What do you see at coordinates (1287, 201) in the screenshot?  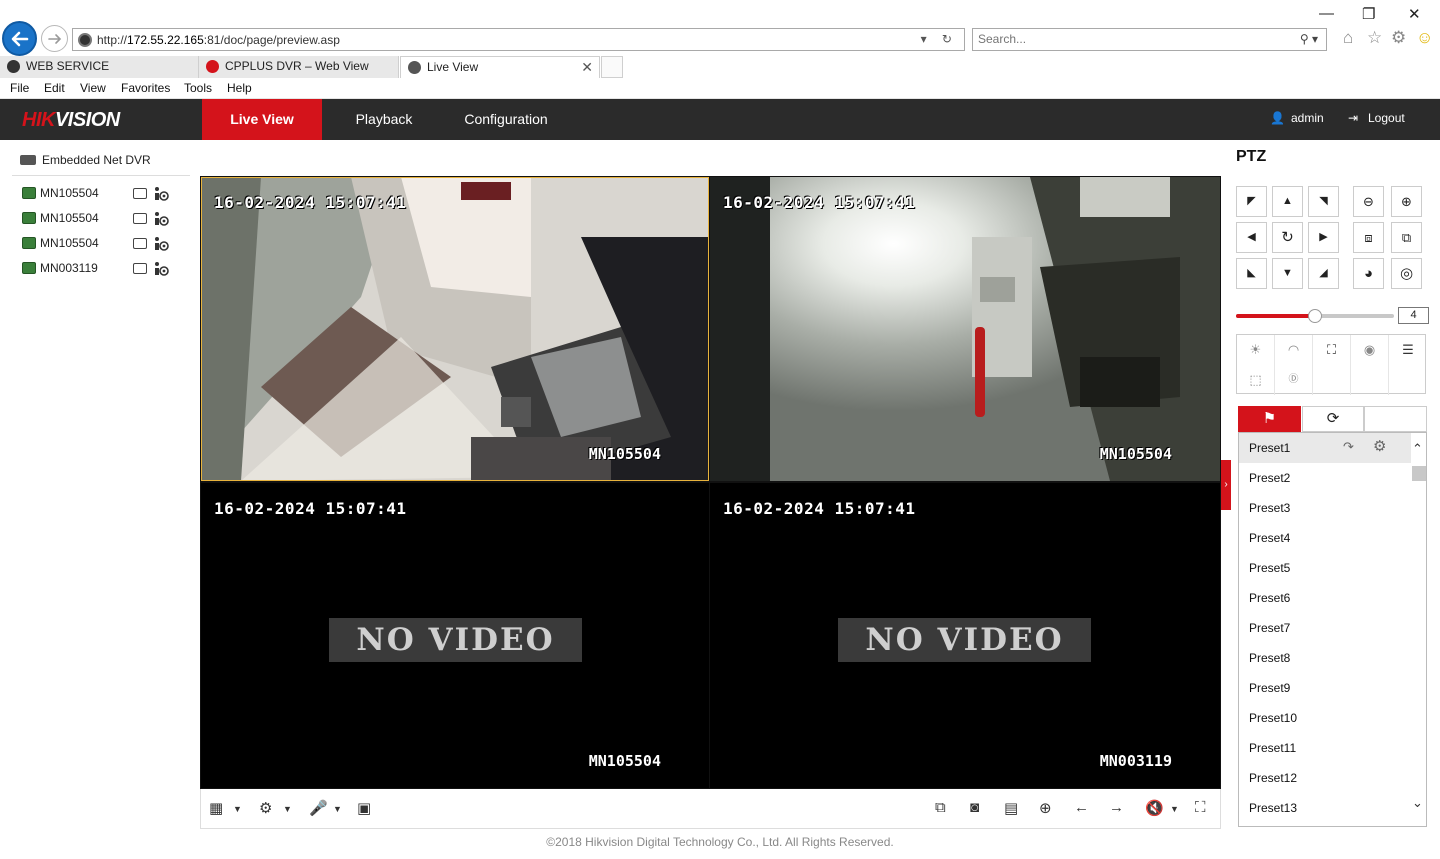 I see `ptz-up-button: ▲` at bounding box center [1287, 201].